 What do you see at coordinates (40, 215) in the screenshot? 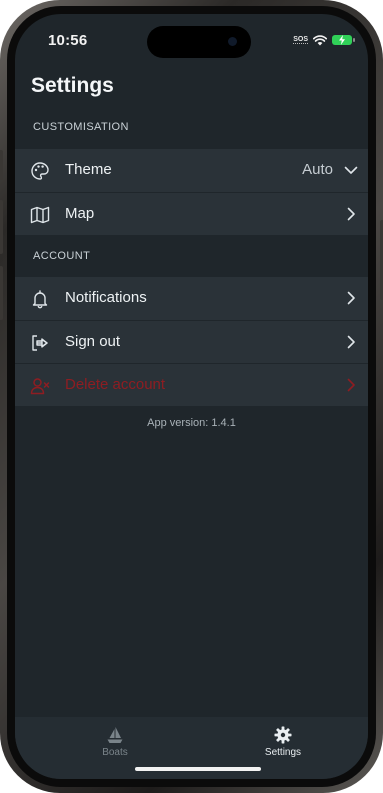
I see `map-icon` at bounding box center [40, 215].